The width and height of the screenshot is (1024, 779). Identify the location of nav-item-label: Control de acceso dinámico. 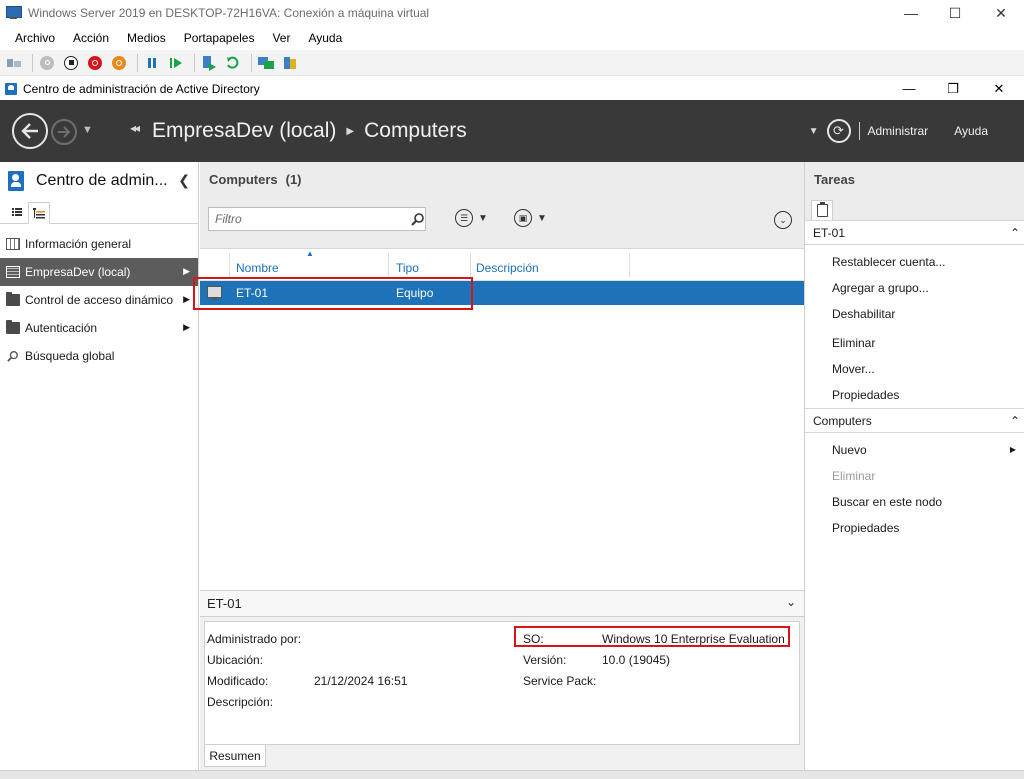
(99, 300).